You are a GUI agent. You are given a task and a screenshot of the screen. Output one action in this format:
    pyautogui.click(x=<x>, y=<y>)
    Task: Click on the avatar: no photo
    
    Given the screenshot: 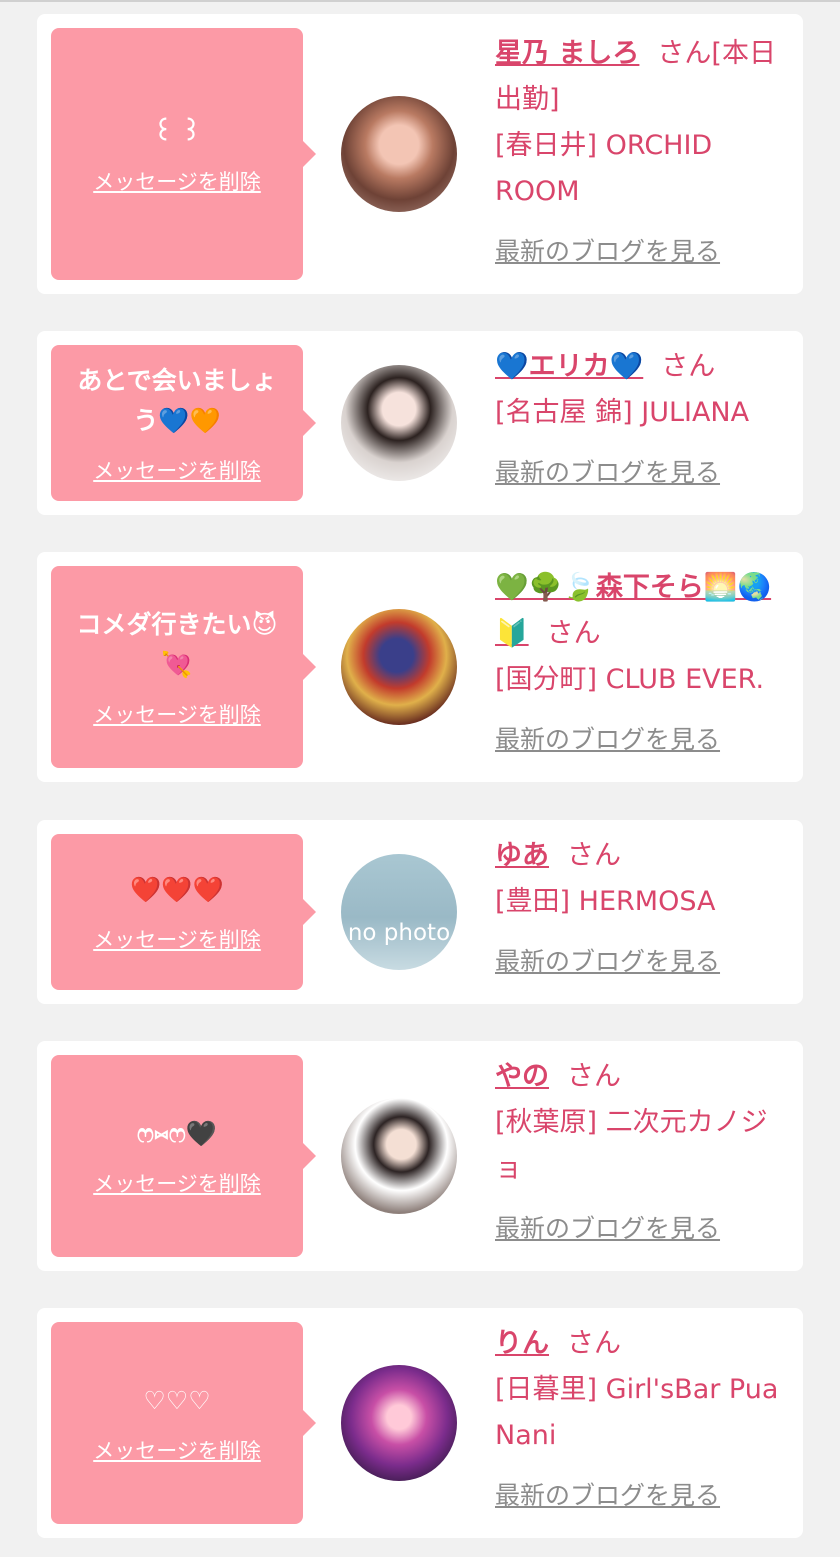 What is the action you would take?
    pyautogui.click(x=399, y=912)
    